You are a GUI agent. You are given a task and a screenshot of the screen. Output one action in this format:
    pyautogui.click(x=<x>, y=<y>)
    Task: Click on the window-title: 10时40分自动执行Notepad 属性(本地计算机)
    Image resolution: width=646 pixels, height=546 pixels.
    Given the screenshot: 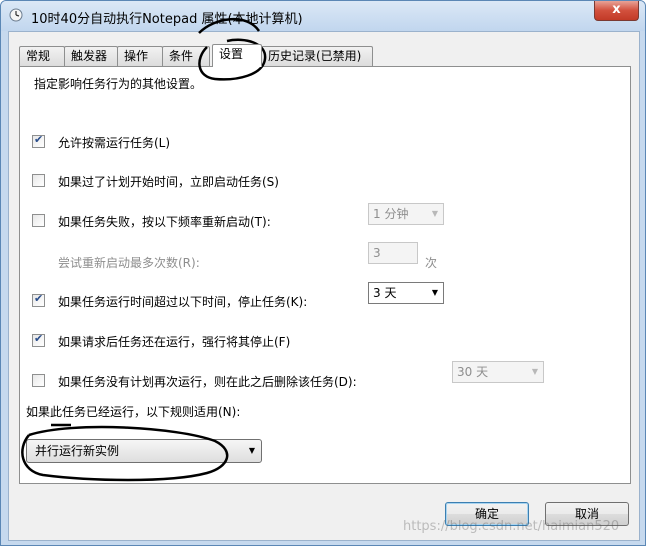 What is the action you would take?
    pyautogui.click(x=167, y=19)
    